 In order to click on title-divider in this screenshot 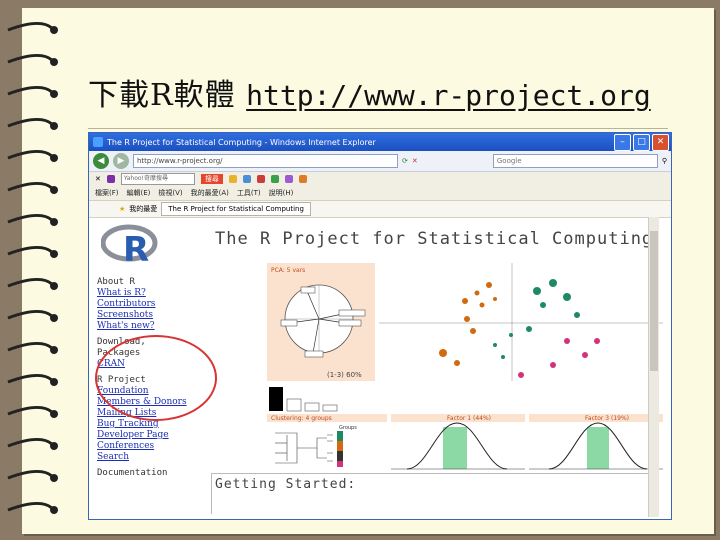, I will do `click(378, 128)`.